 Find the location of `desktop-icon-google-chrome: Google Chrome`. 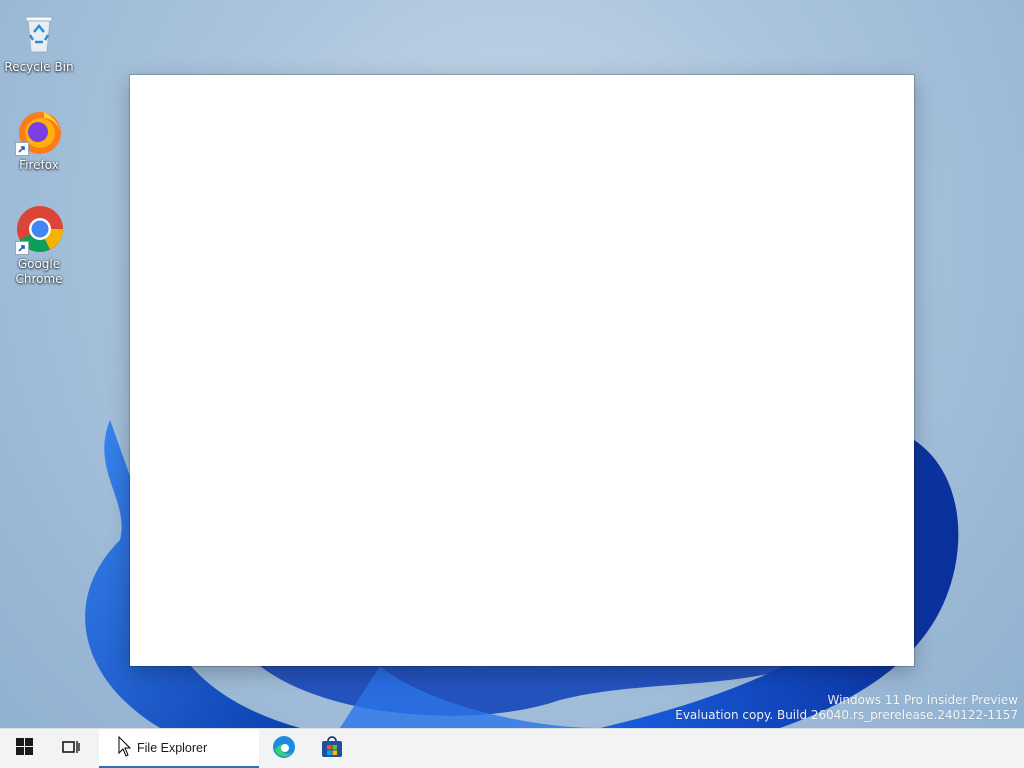

desktop-icon-google-chrome: Google Chrome is located at coordinates (39, 246).